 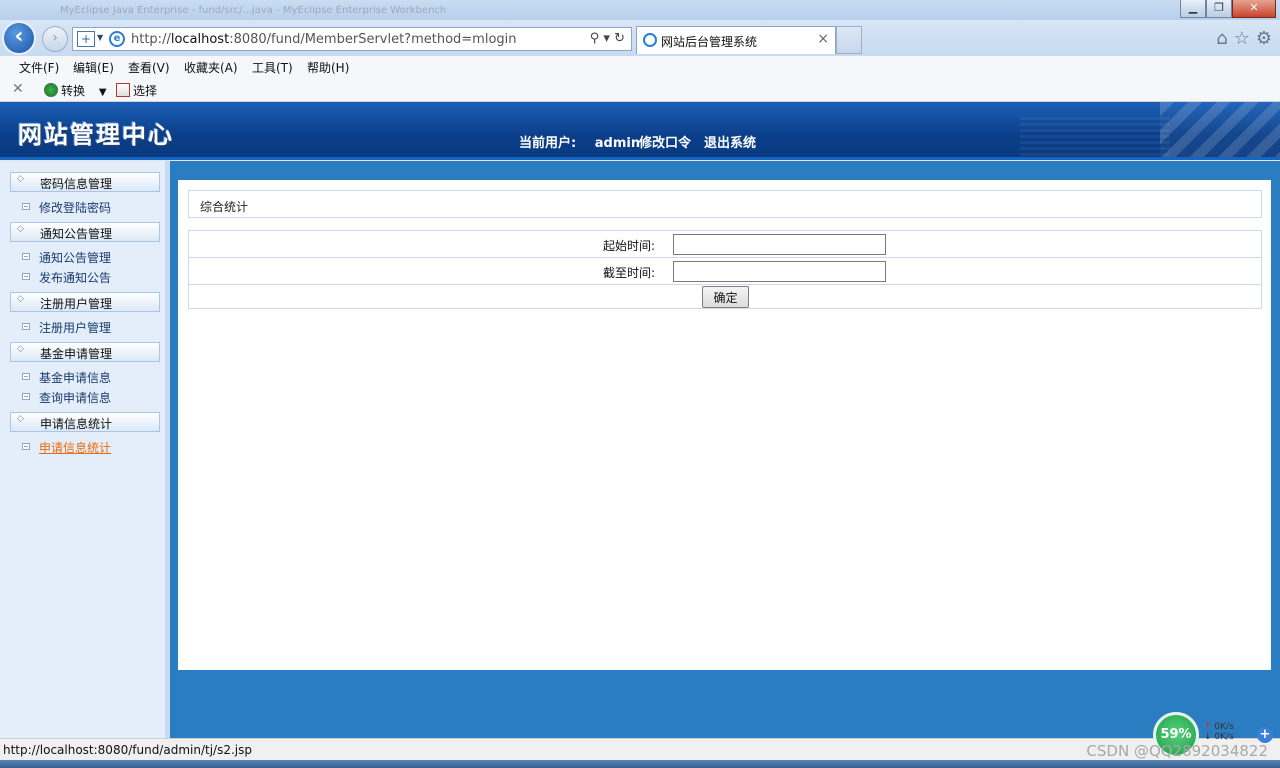 I want to click on back-button: ‹, so click(x=19, y=38).